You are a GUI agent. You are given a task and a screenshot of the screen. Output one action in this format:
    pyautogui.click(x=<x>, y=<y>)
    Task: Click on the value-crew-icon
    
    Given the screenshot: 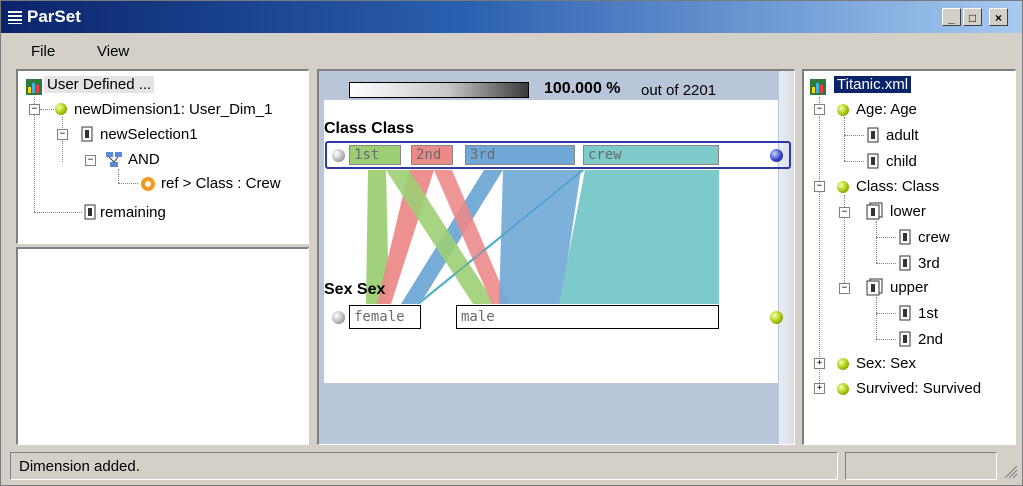 What is the action you would take?
    pyautogui.click(x=905, y=237)
    